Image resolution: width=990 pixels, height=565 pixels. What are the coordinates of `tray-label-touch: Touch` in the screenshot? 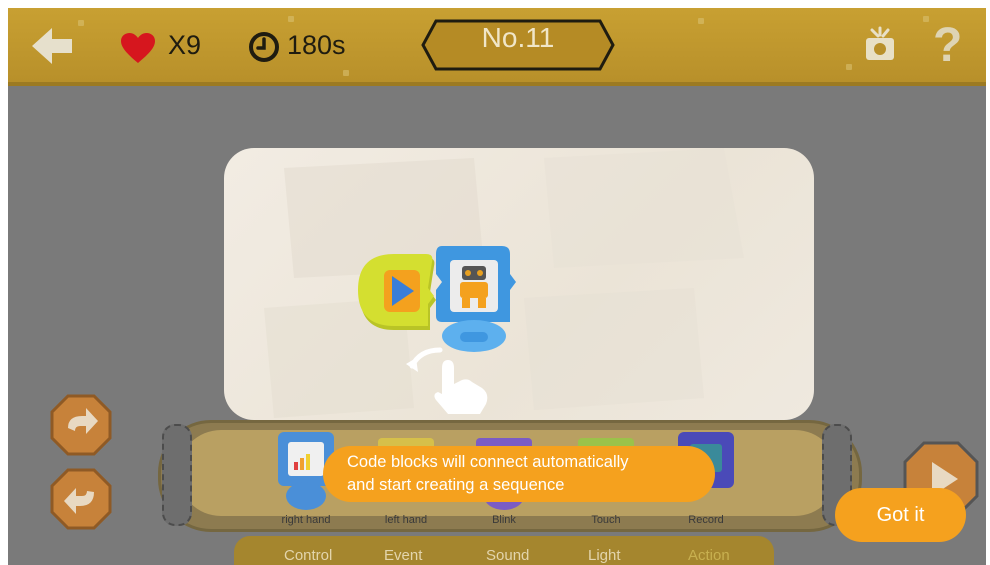 It's located at (606, 520).